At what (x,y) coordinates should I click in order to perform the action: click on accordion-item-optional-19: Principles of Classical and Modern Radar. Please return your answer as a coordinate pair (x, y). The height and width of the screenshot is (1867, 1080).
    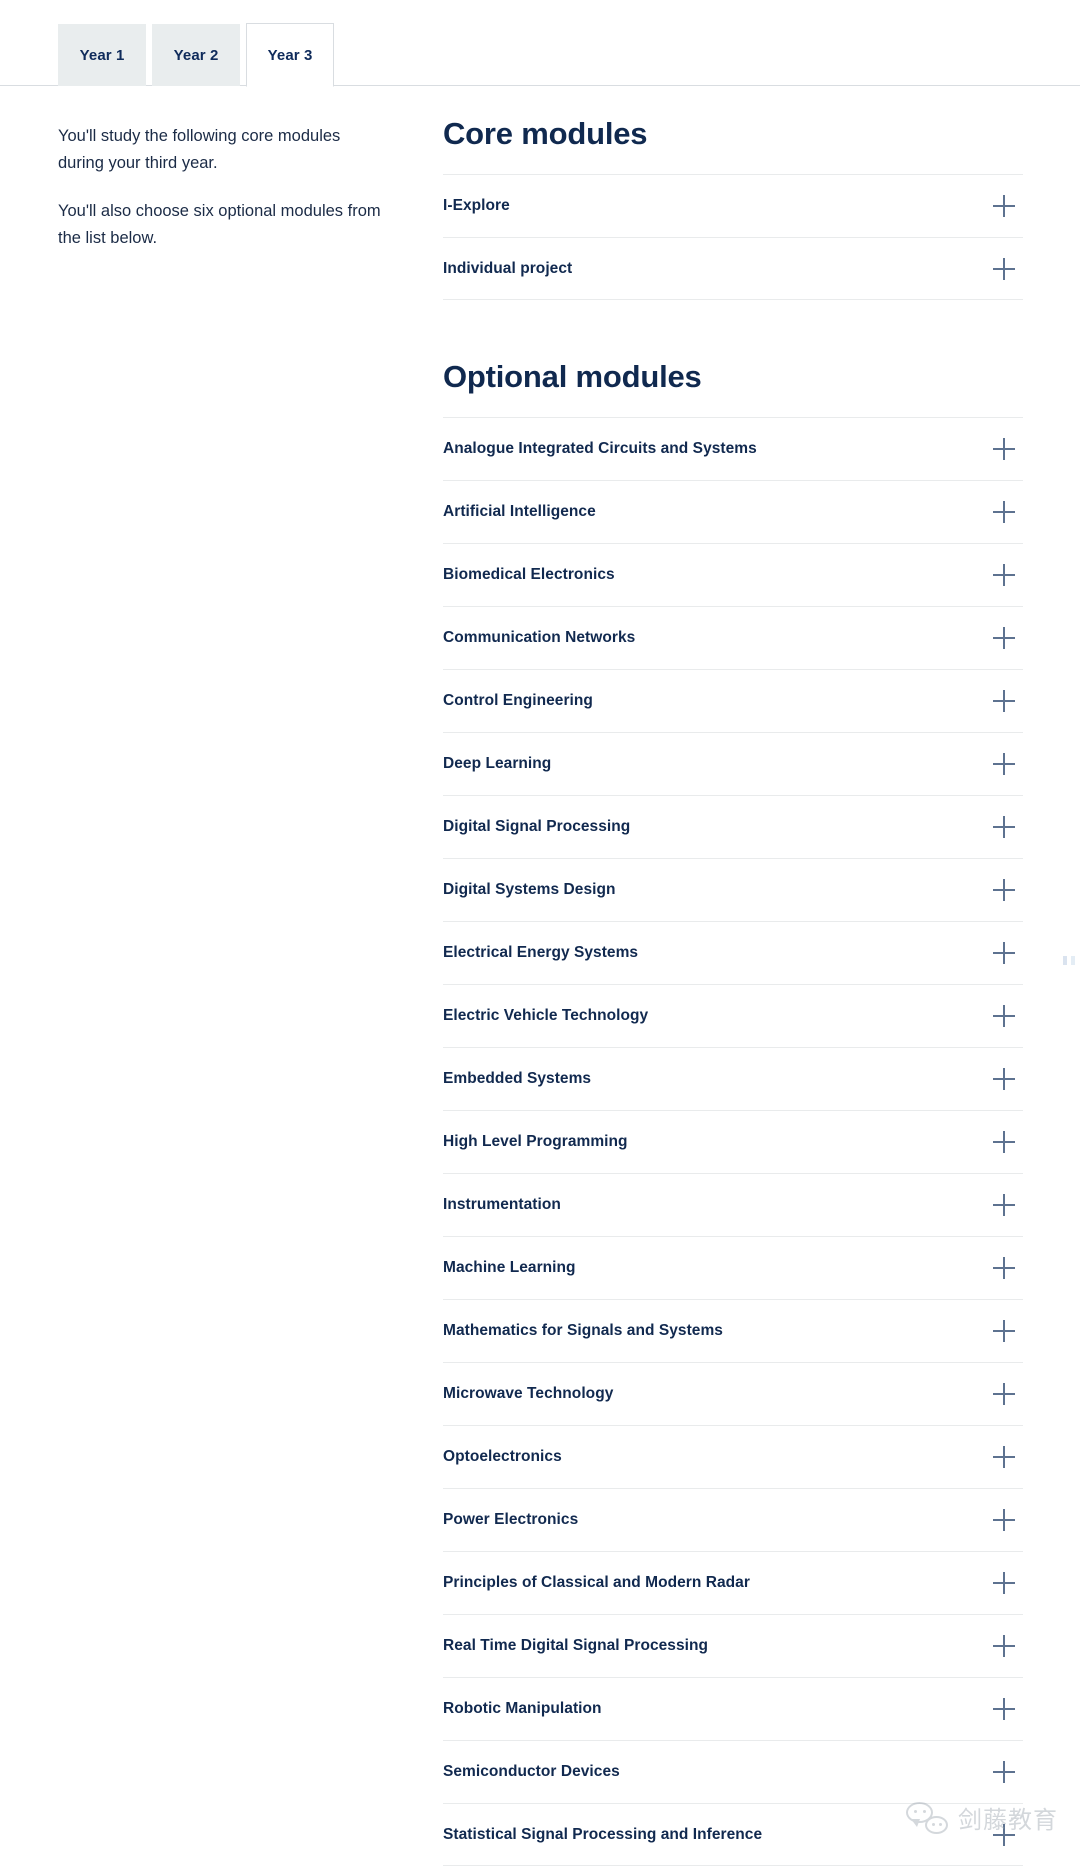
    Looking at the image, I should click on (733, 1582).